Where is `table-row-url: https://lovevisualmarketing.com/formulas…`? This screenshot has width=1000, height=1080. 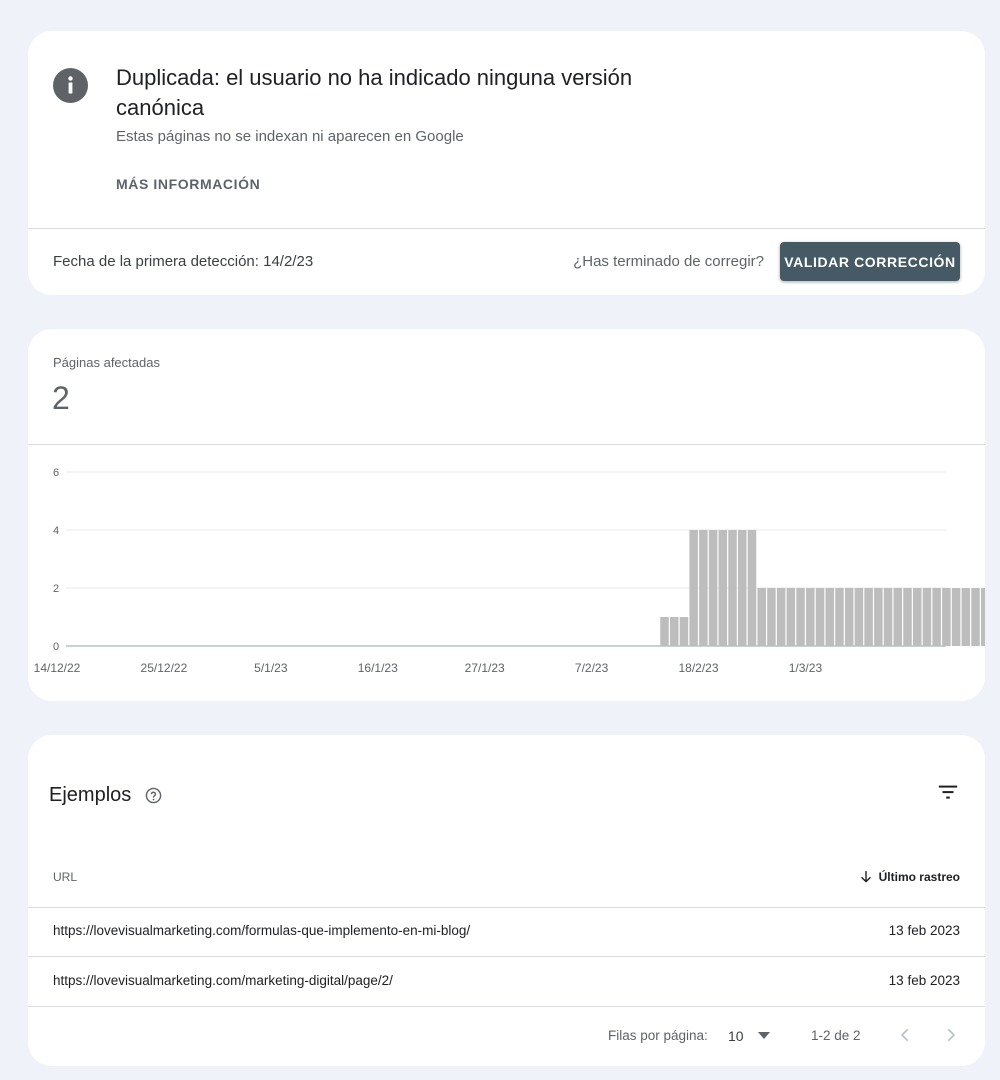
table-row-url: https://lovevisualmarketing.com/formulas… is located at coordinates (261, 930).